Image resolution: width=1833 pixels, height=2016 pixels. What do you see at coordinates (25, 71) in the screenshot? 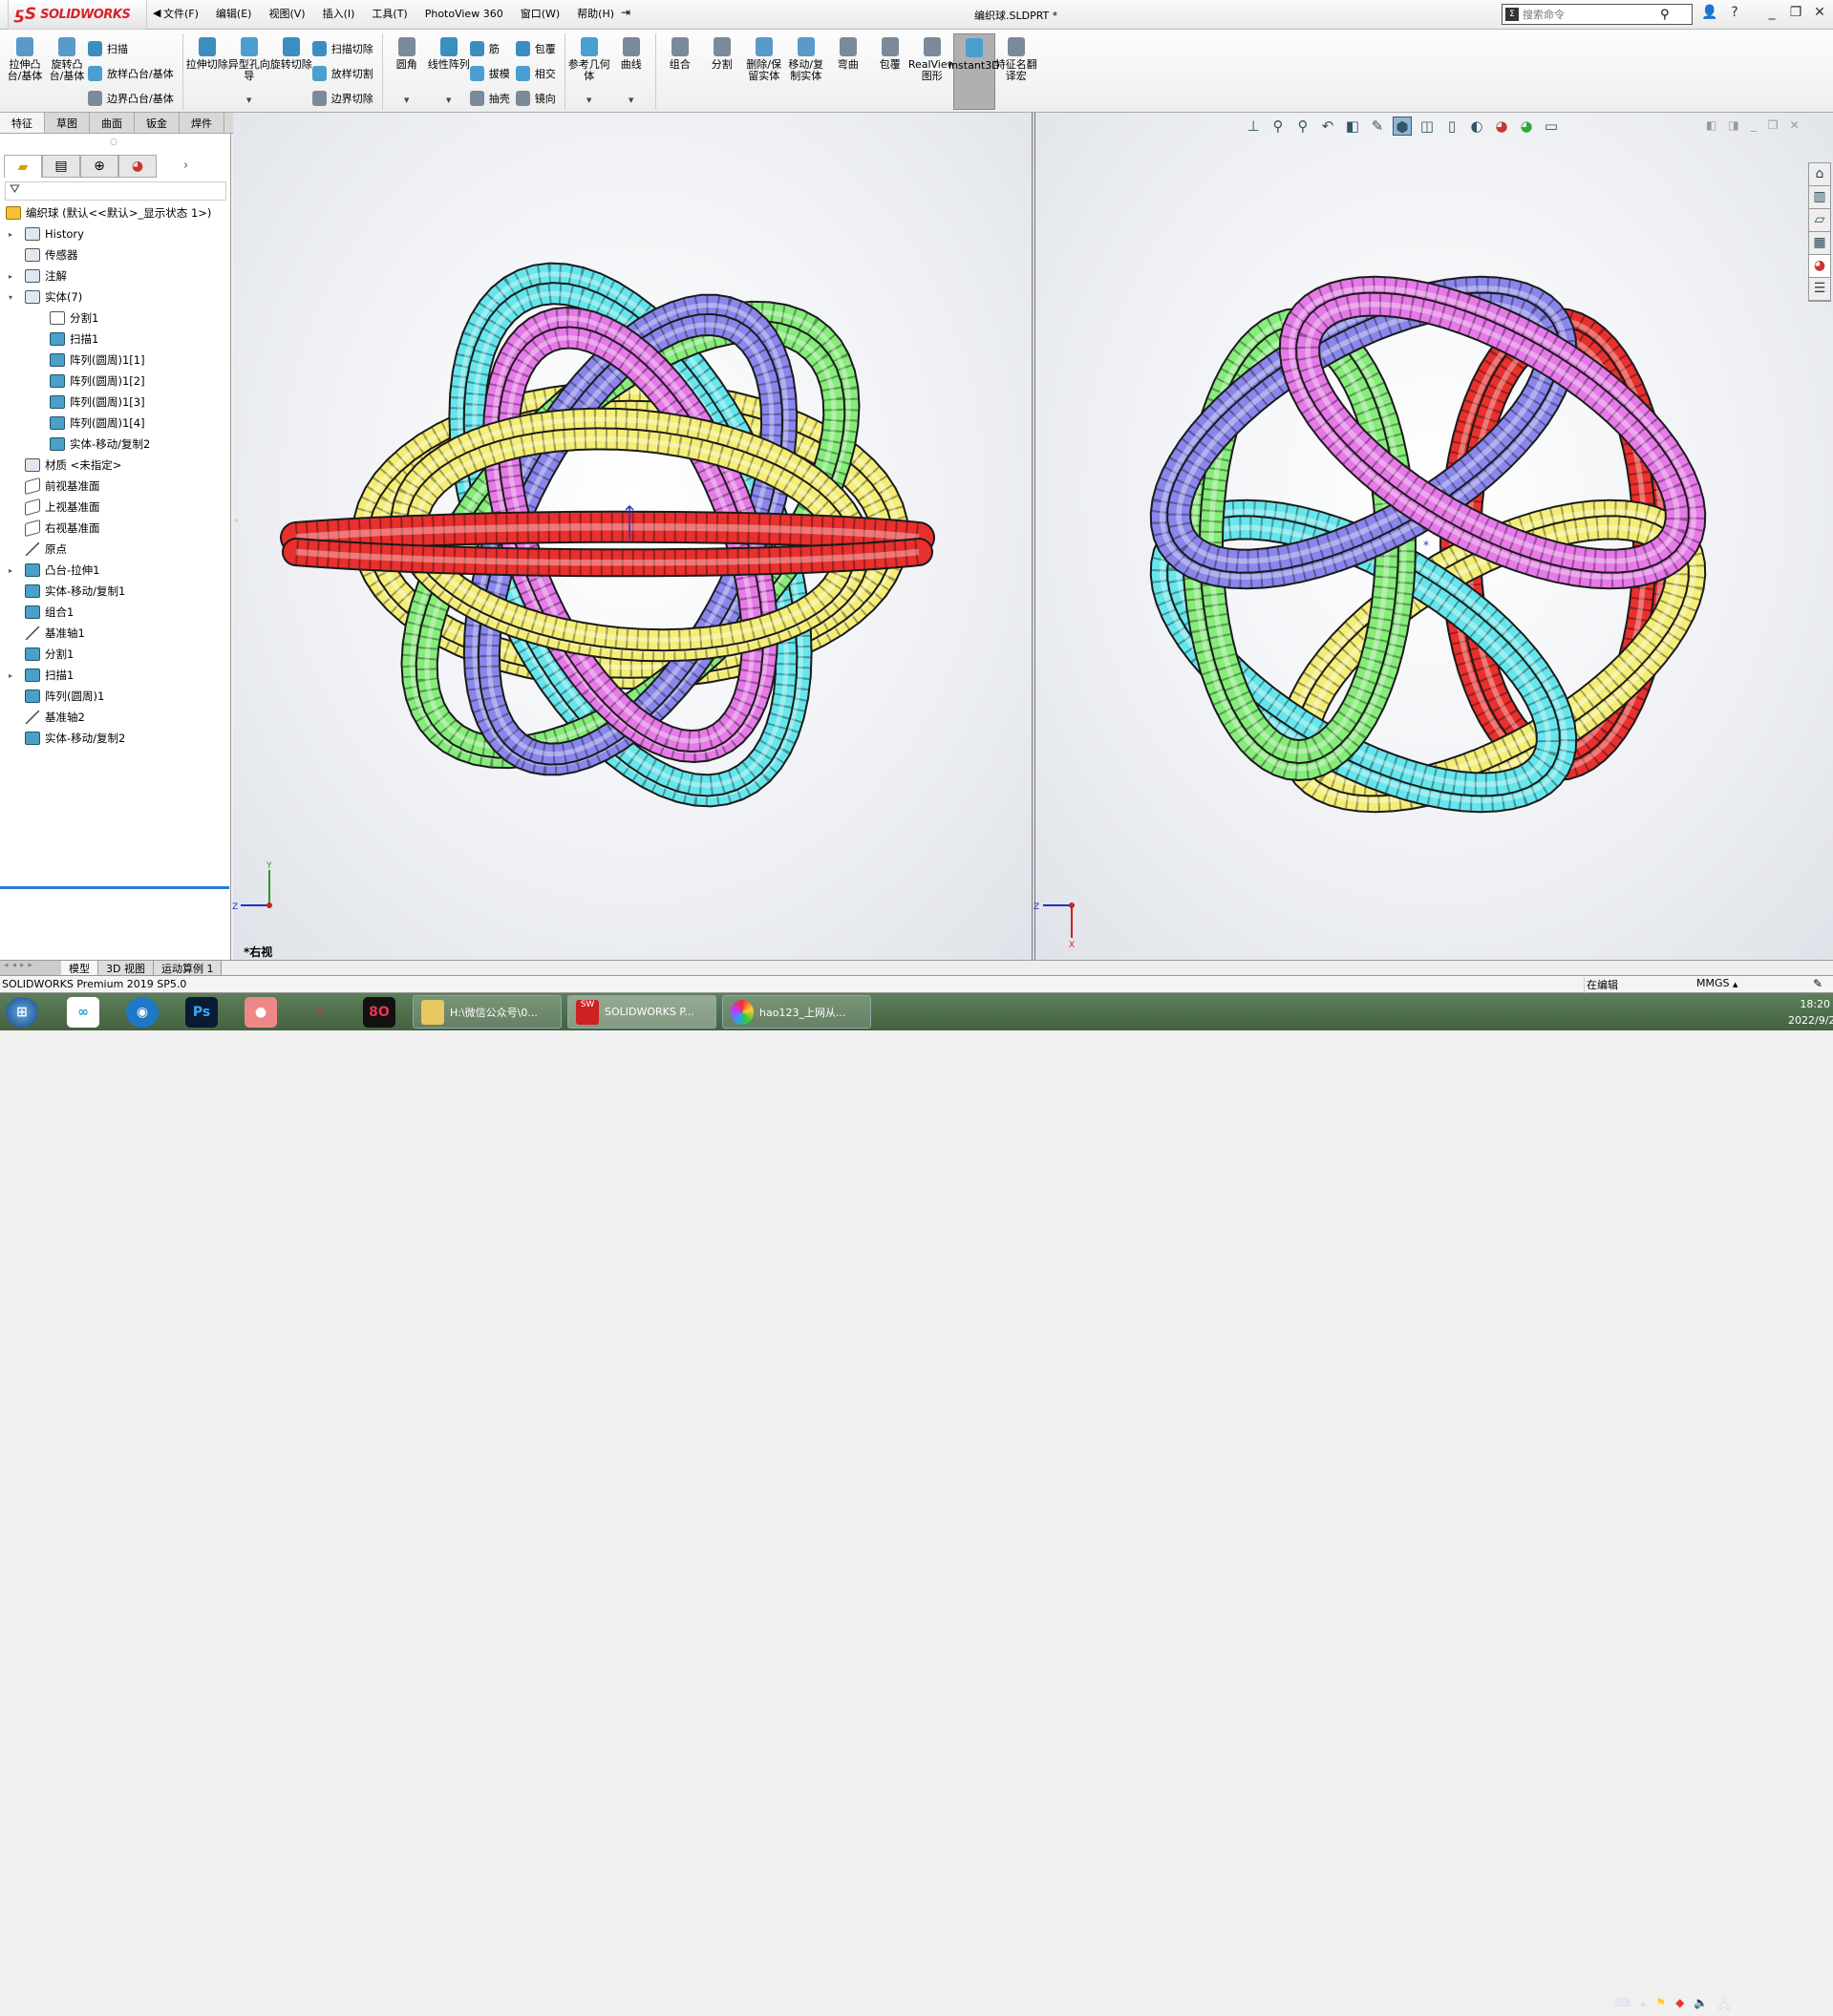
I see `ribbon-button: 拉伸凸台/基体` at bounding box center [25, 71].